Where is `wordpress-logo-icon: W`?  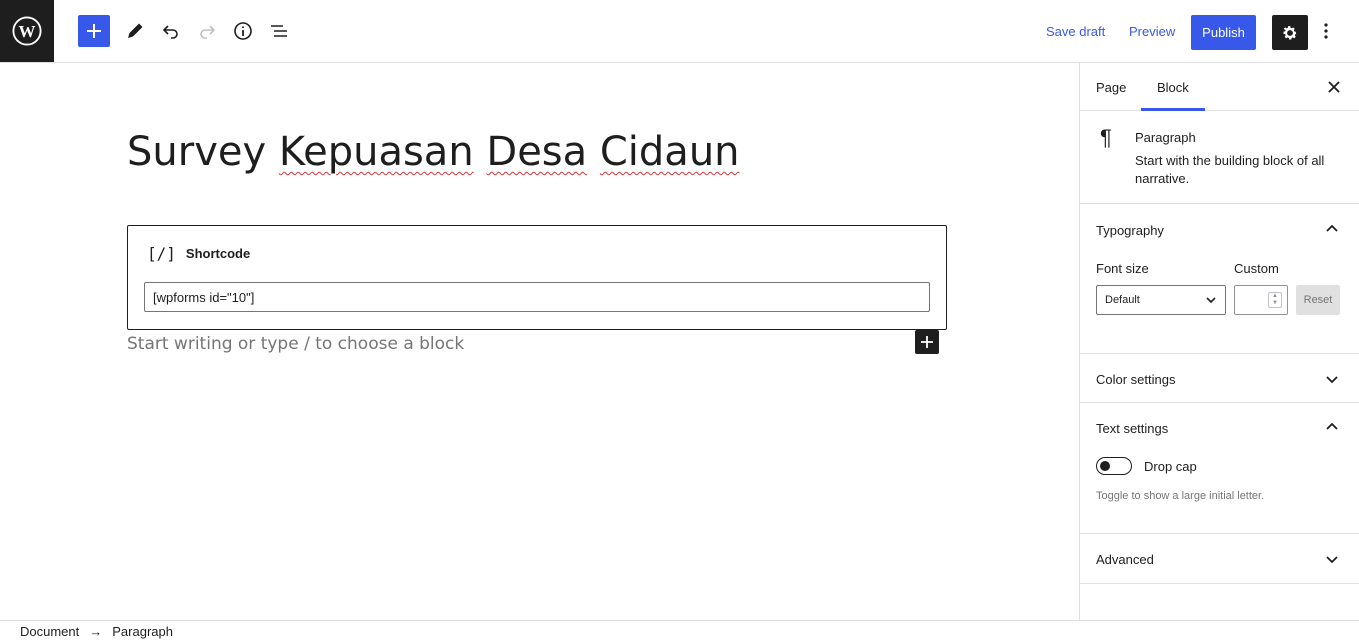 wordpress-logo-icon: W is located at coordinates (27, 31).